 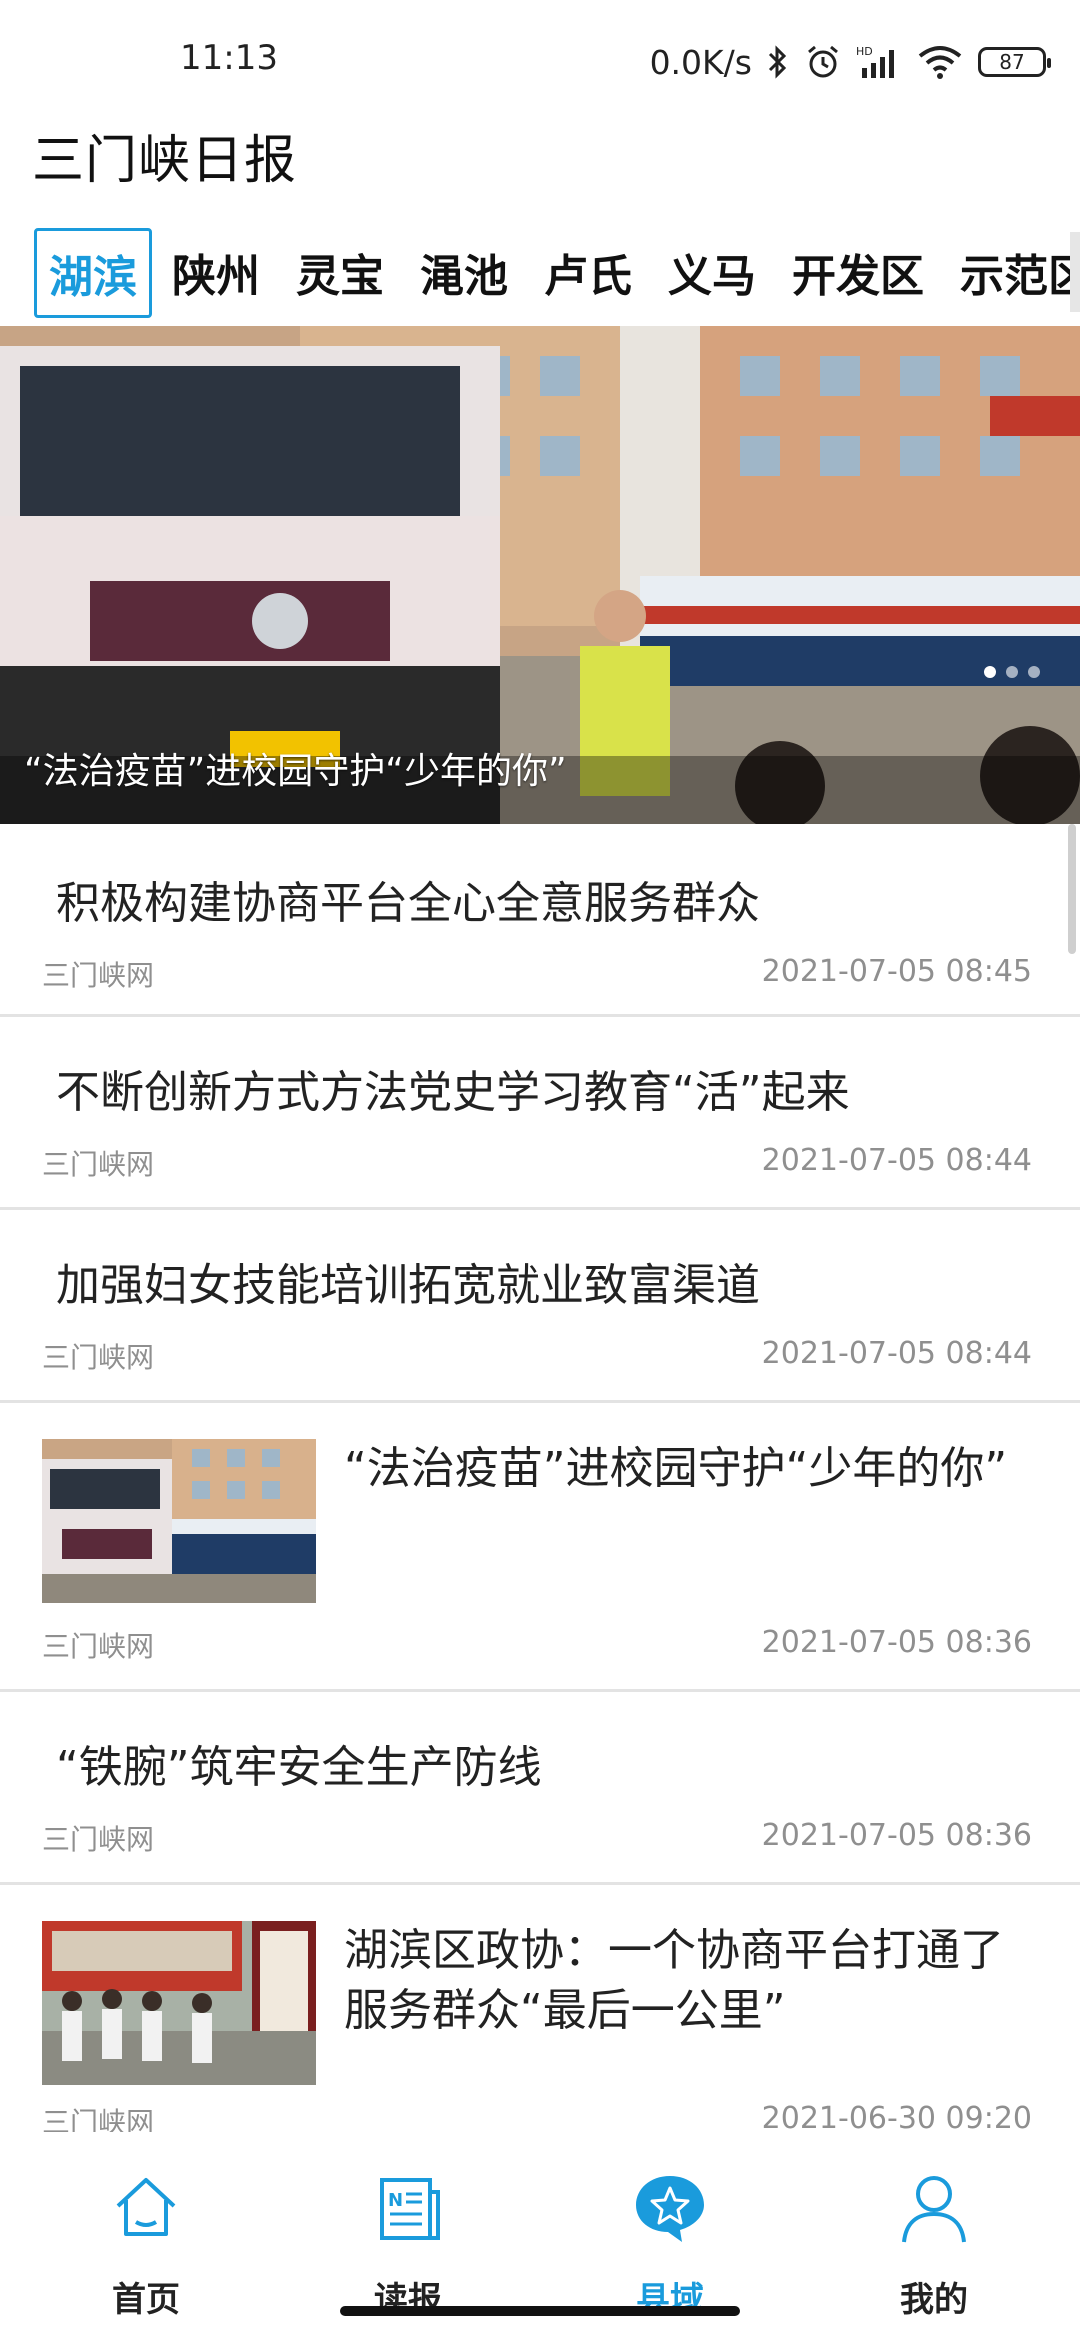 What do you see at coordinates (850, 62) in the screenshot?
I see `status-icons: 0.0K/s HD 87` at bounding box center [850, 62].